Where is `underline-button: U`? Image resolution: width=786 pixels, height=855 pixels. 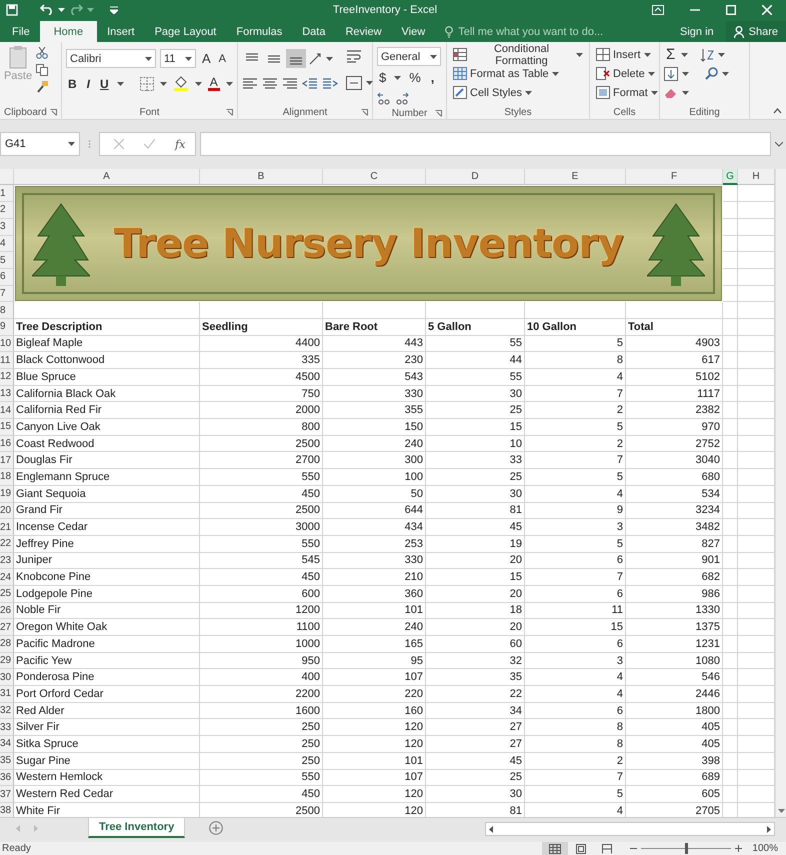 underline-button: U is located at coordinates (104, 84).